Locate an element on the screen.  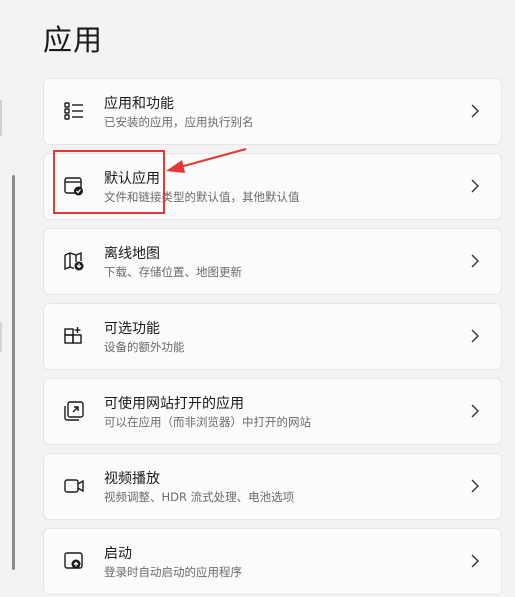
offline-maps-icon is located at coordinates (74, 261).